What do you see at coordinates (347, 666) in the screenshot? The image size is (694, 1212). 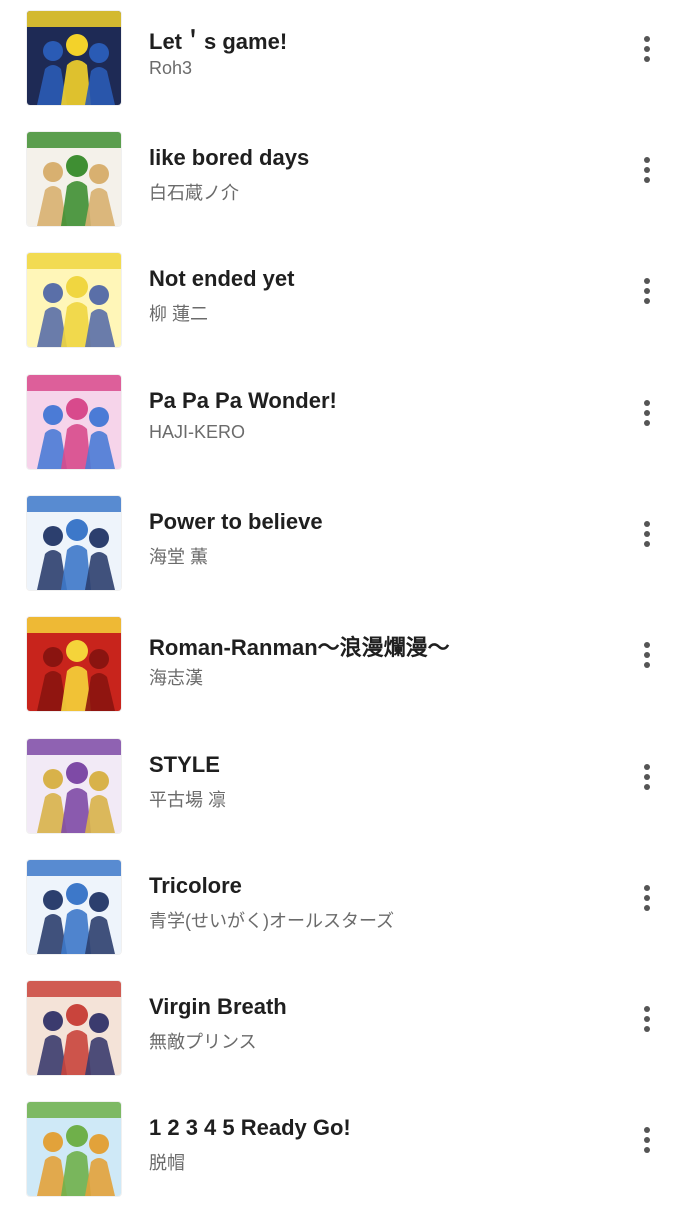 I see `song-row: Roman-Ranman～浪漫爛漫～ 海志漢` at bounding box center [347, 666].